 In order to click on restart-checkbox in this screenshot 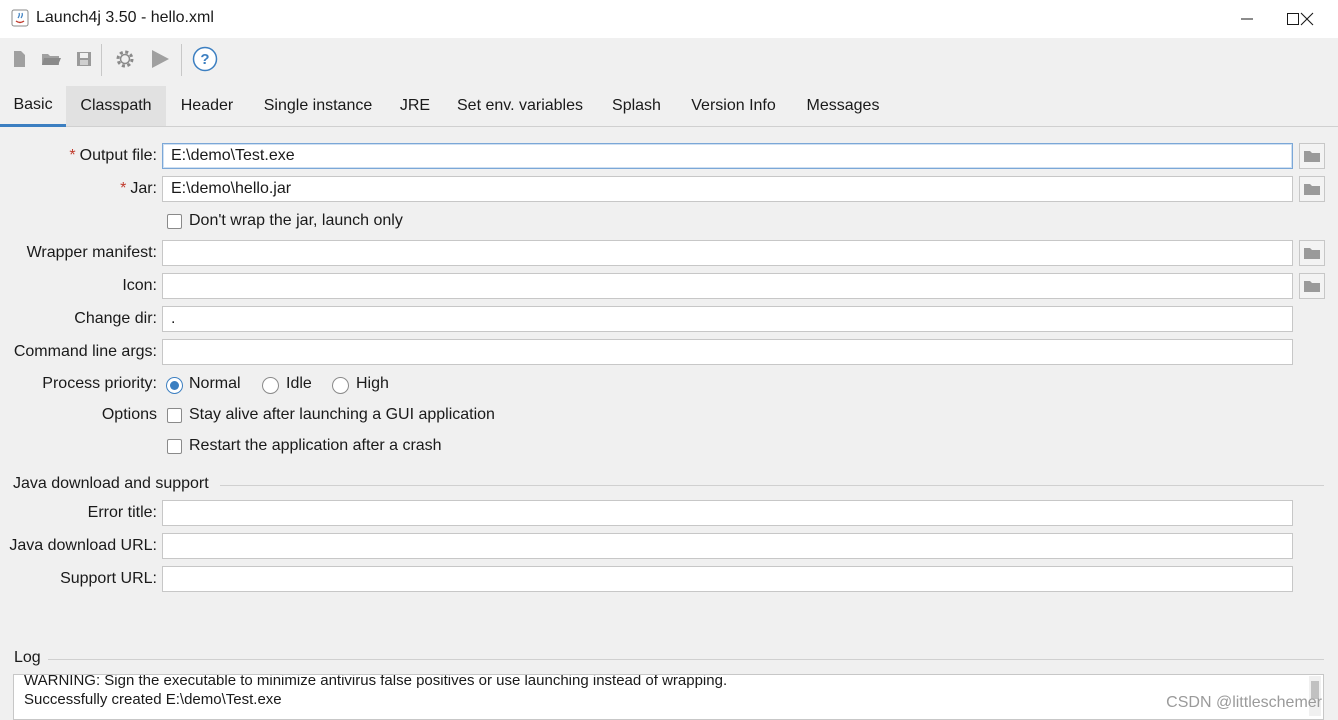, I will do `click(174, 446)`.